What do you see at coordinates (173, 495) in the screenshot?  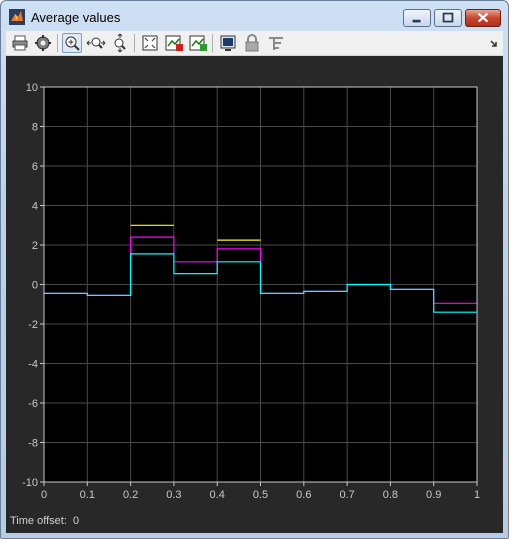 I see `x-tick-label: 0.3` at bounding box center [173, 495].